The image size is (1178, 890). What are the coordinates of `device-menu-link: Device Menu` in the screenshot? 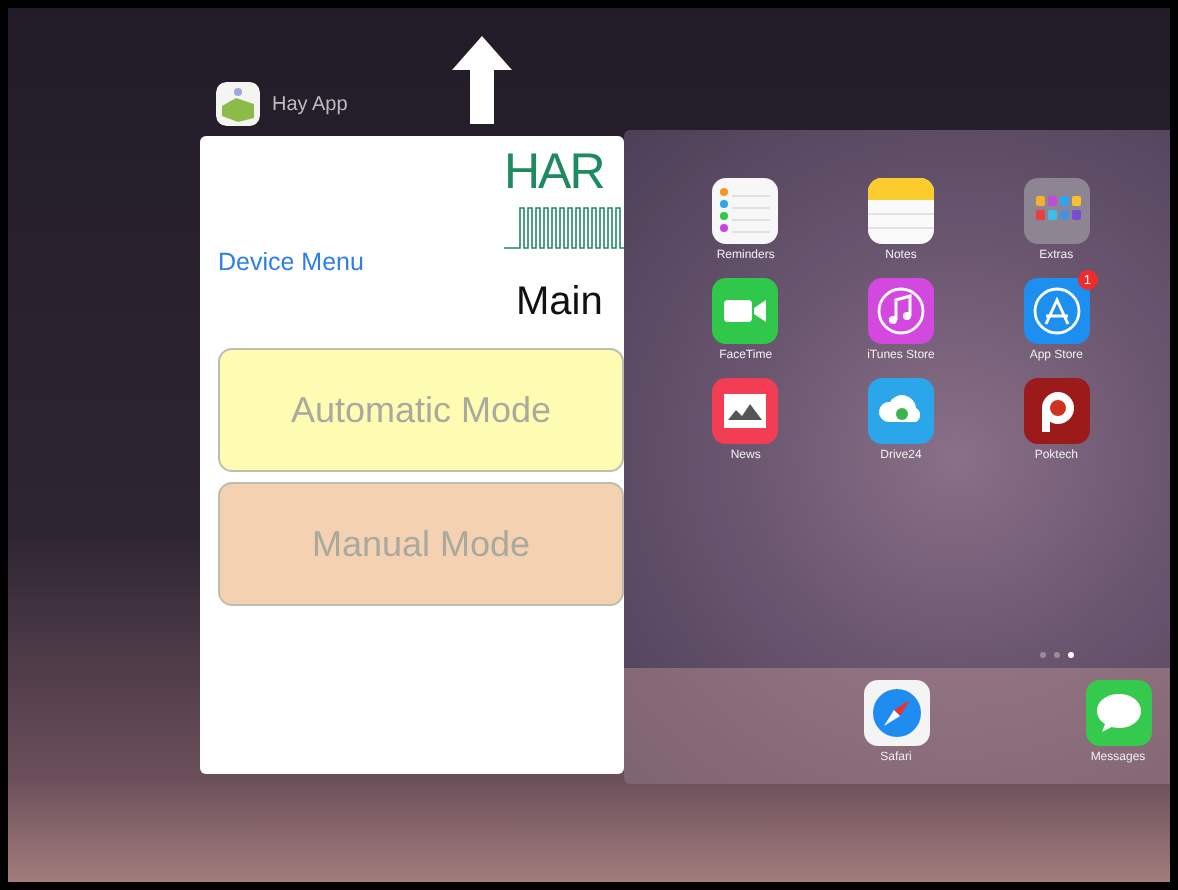 It's located at (291, 262).